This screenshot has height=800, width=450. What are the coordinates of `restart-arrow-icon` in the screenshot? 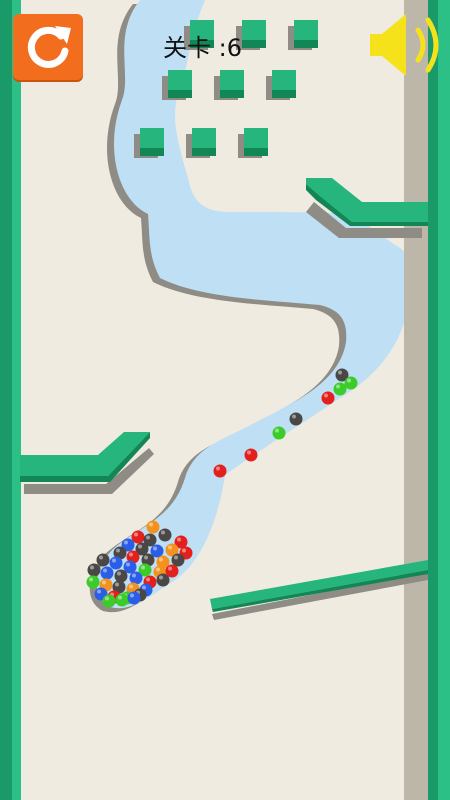 It's located at (49, 47).